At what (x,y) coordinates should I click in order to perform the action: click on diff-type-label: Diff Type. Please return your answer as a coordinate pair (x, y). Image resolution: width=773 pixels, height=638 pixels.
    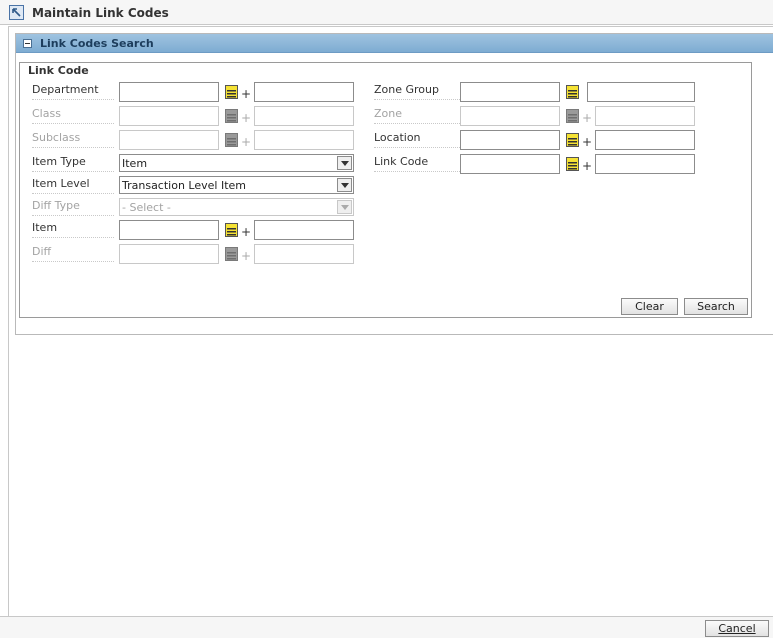
    Looking at the image, I should click on (73, 207).